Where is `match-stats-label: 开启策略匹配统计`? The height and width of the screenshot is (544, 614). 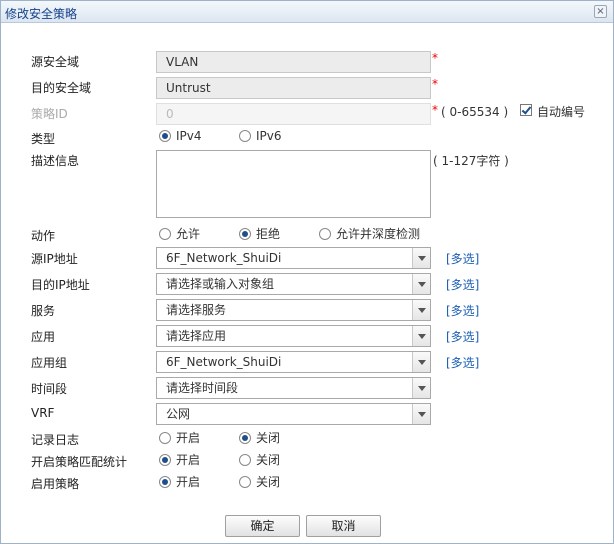
match-stats-label: 开启策略匹配统计 is located at coordinates (79, 462).